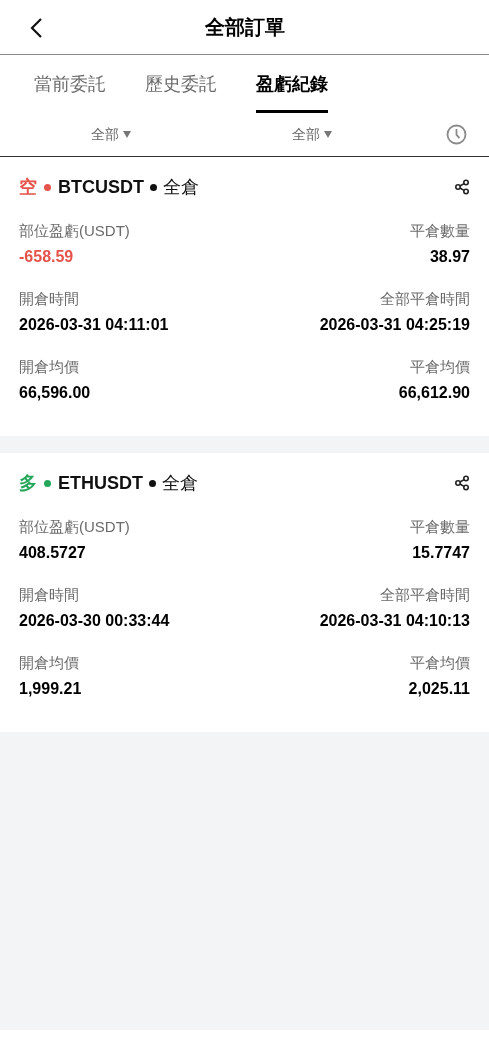 The width and height of the screenshot is (489, 1063). Describe the element at coordinates (28, 187) in the screenshot. I see `side-label: 空` at that location.